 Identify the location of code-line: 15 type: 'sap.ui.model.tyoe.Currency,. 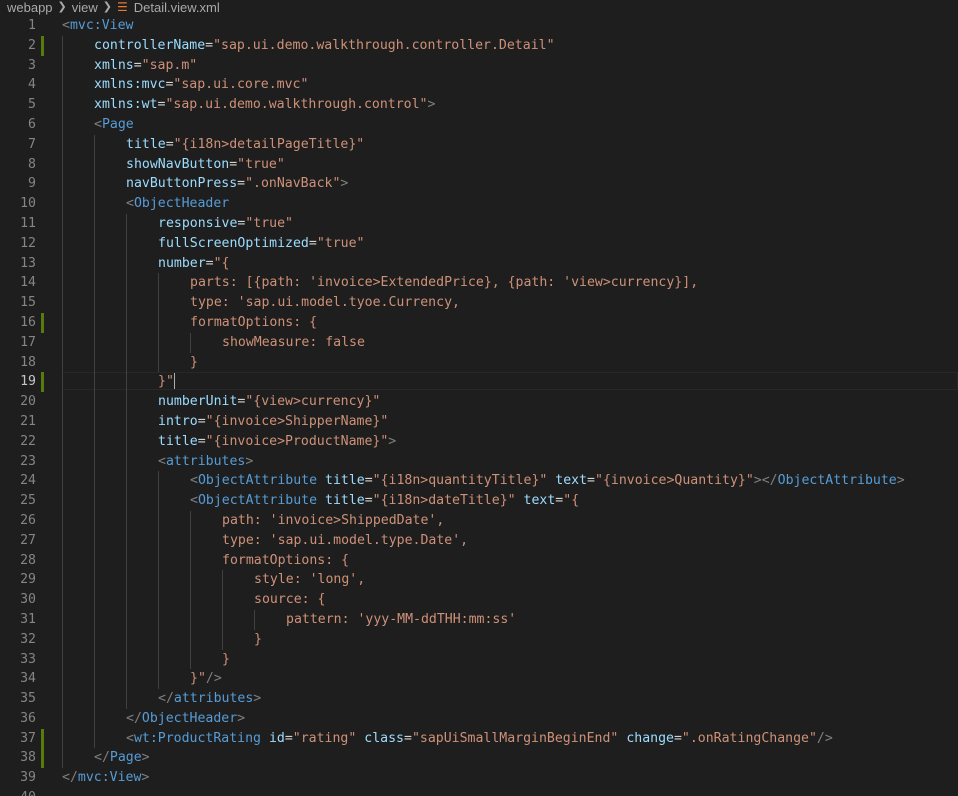
(479, 303).